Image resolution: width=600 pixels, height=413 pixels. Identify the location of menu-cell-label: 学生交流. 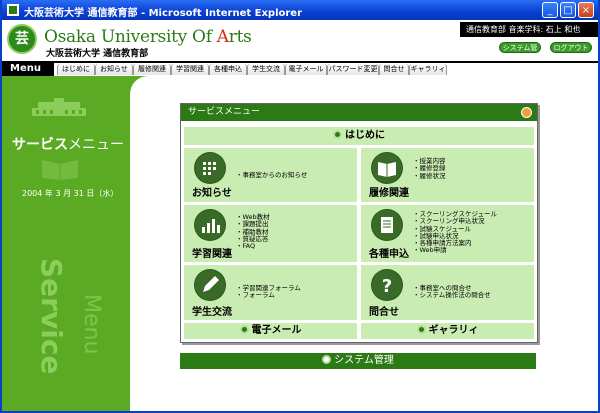
(212, 312).